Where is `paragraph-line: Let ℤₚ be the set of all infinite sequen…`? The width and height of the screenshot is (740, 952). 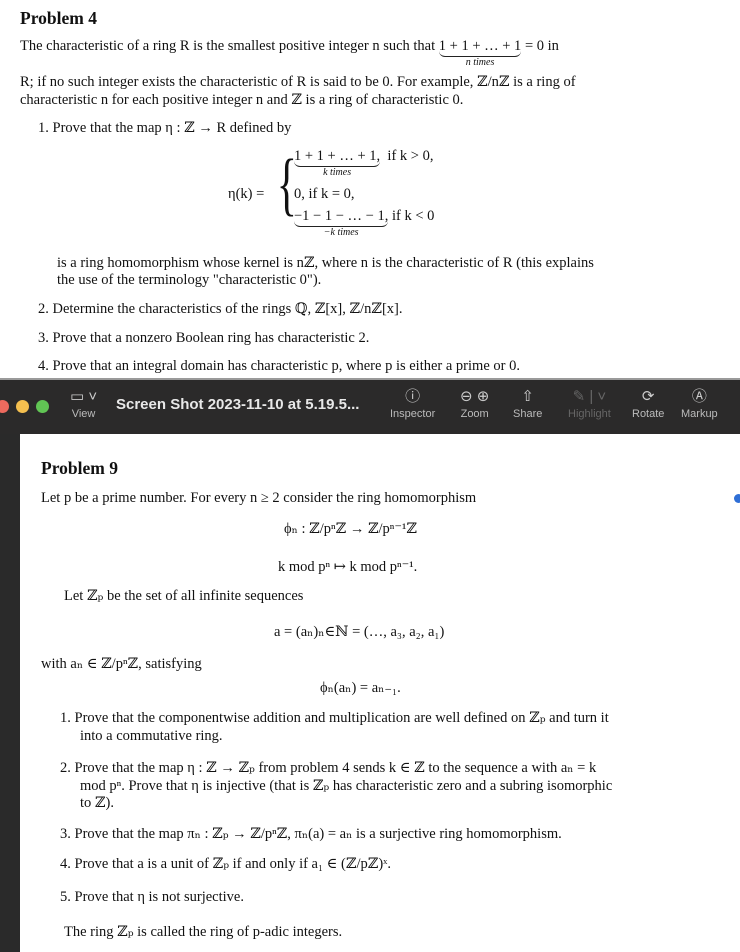 paragraph-line: Let ℤₚ be the set of all infinite sequen… is located at coordinates (184, 596).